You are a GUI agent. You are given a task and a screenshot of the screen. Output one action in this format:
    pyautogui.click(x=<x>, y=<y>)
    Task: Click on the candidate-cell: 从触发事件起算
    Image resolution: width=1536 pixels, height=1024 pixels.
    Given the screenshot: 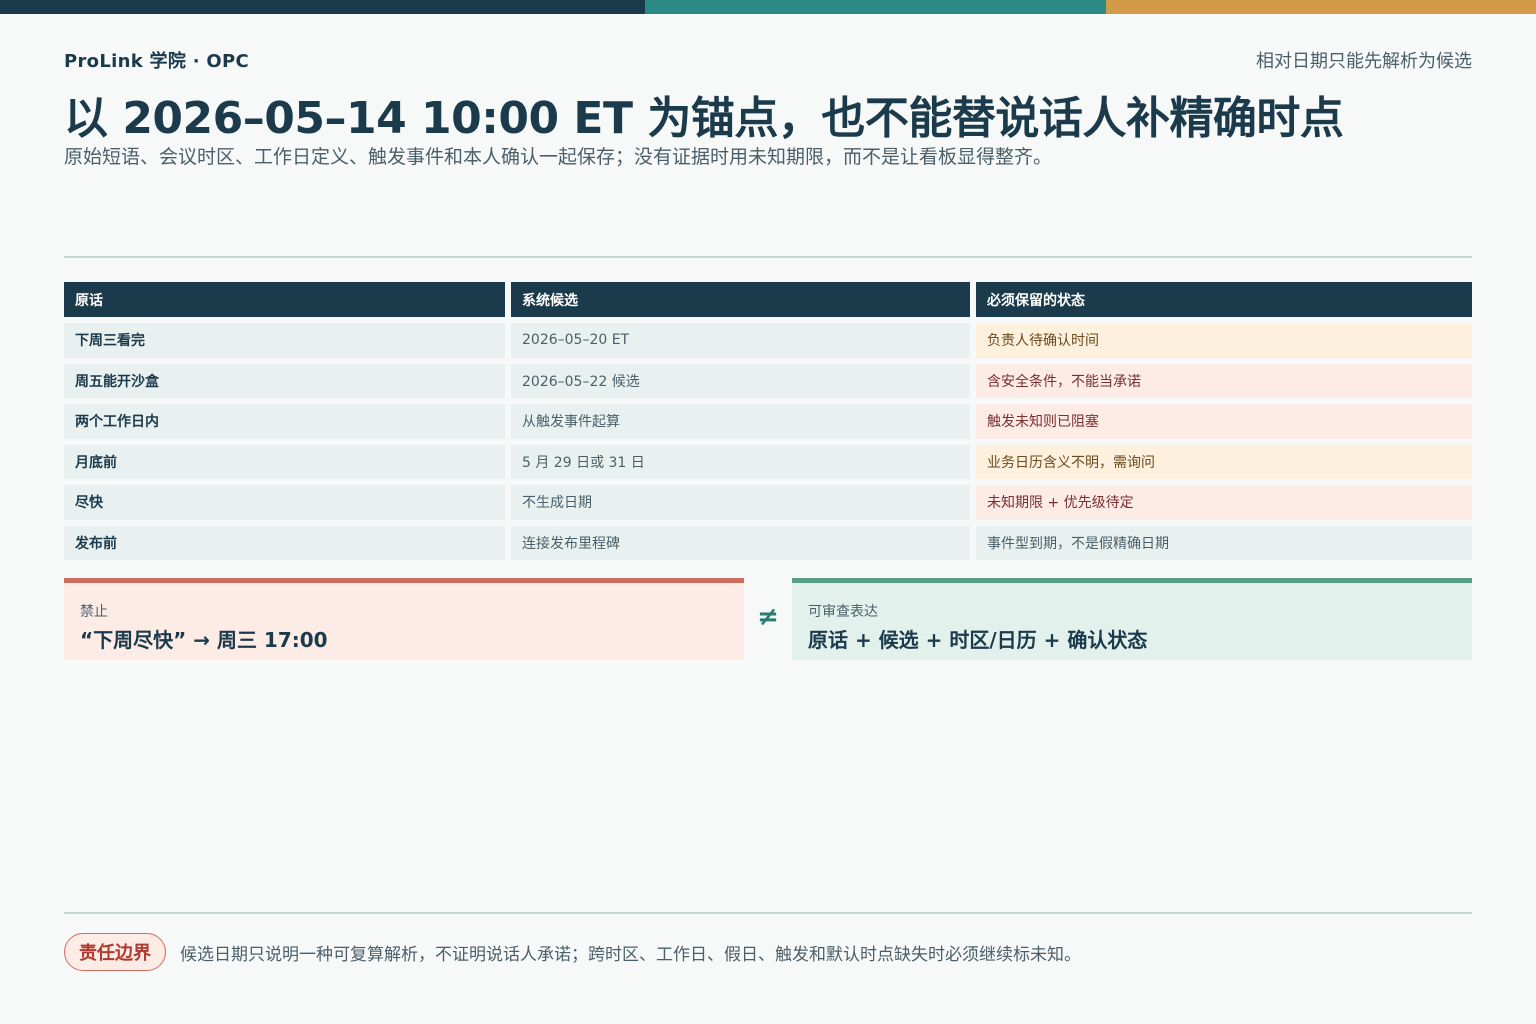 What is the action you would take?
    pyautogui.click(x=740, y=421)
    